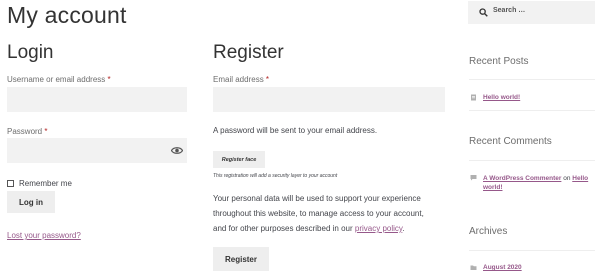 The image size is (595, 274). What do you see at coordinates (580, 178) in the screenshot?
I see `comment-post-link: Hello` at bounding box center [580, 178].